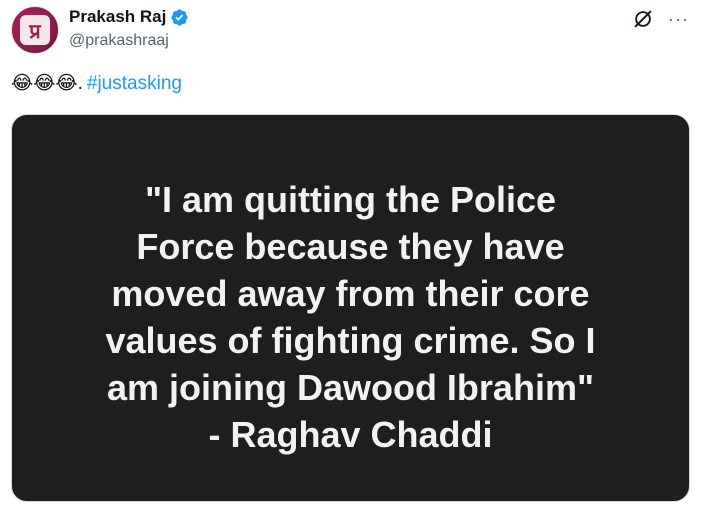 This screenshot has height=522, width=707. What do you see at coordinates (179, 17) in the screenshot?
I see `verified-badge-icon` at bounding box center [179, 17].